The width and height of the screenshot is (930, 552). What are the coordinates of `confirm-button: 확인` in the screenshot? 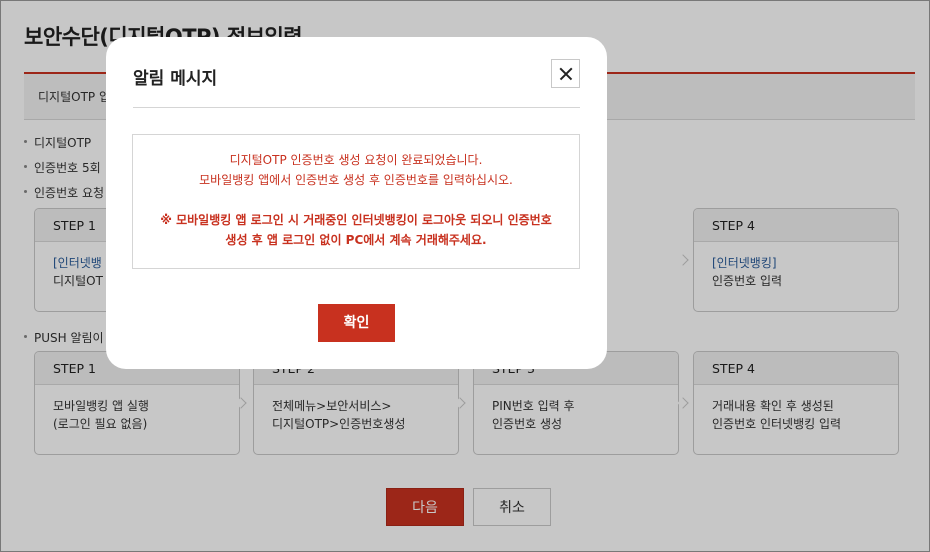 It's located at (356, 323).